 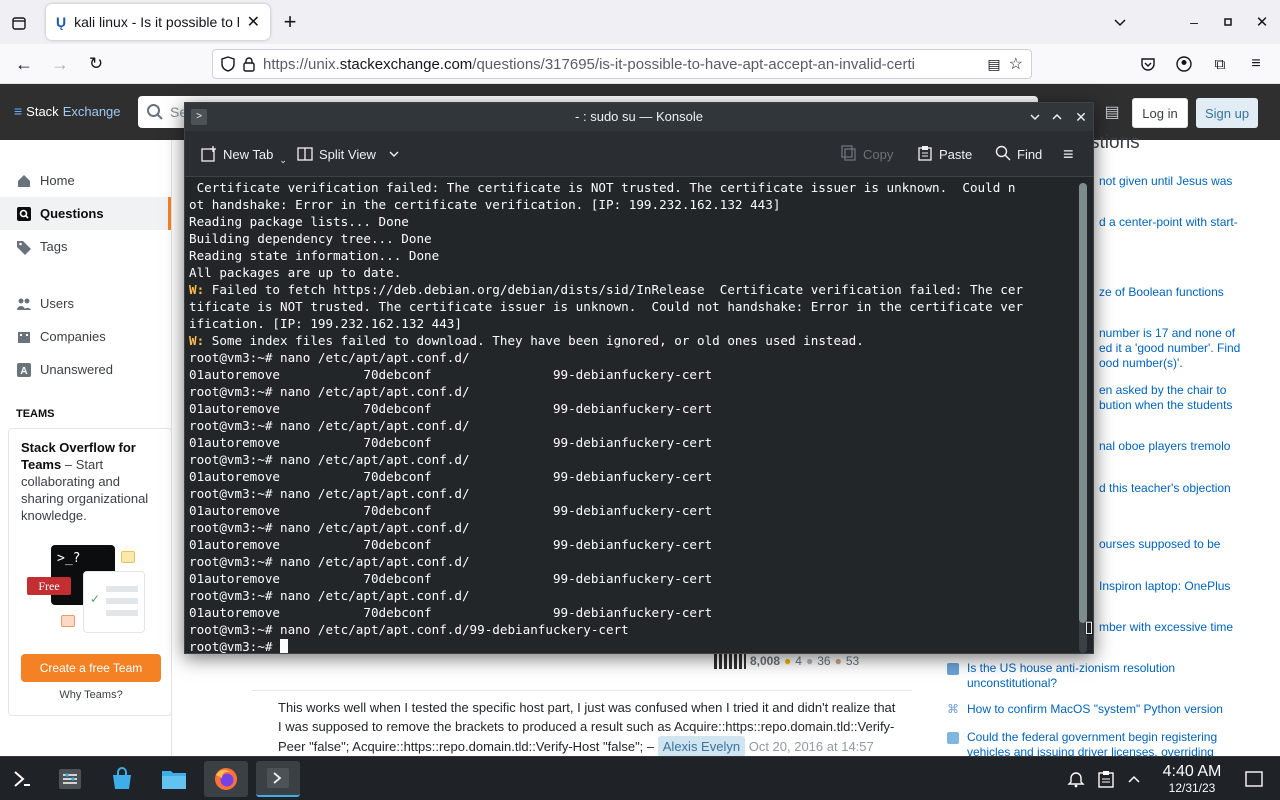 I want to click on clock-time: 4:40 AM, so click(x=1192, y=771).